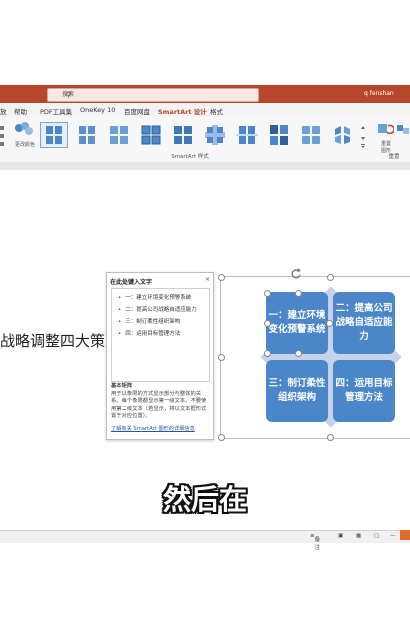  Describe the element at coordinates (154, 297) in the screenshot. I see `list-item: • 一：建立环境变化预警系统` at that location.